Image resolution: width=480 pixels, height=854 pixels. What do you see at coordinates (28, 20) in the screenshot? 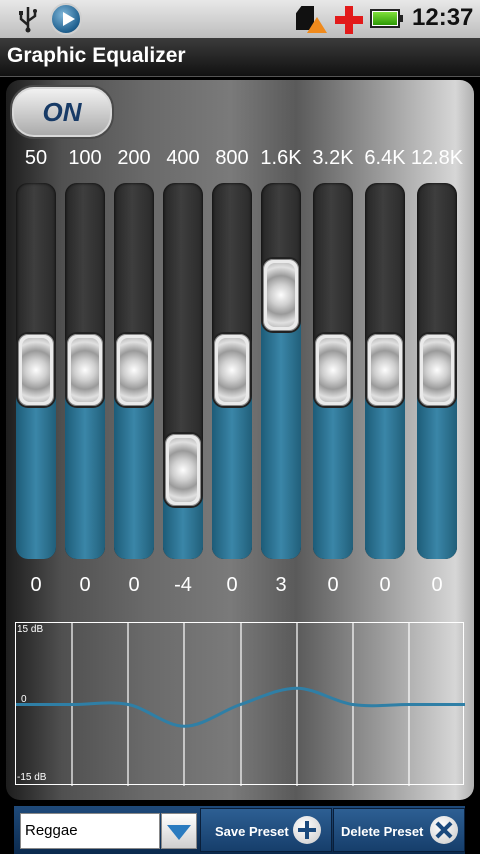
I see `usb-icon` at bounding box center [28, 20].